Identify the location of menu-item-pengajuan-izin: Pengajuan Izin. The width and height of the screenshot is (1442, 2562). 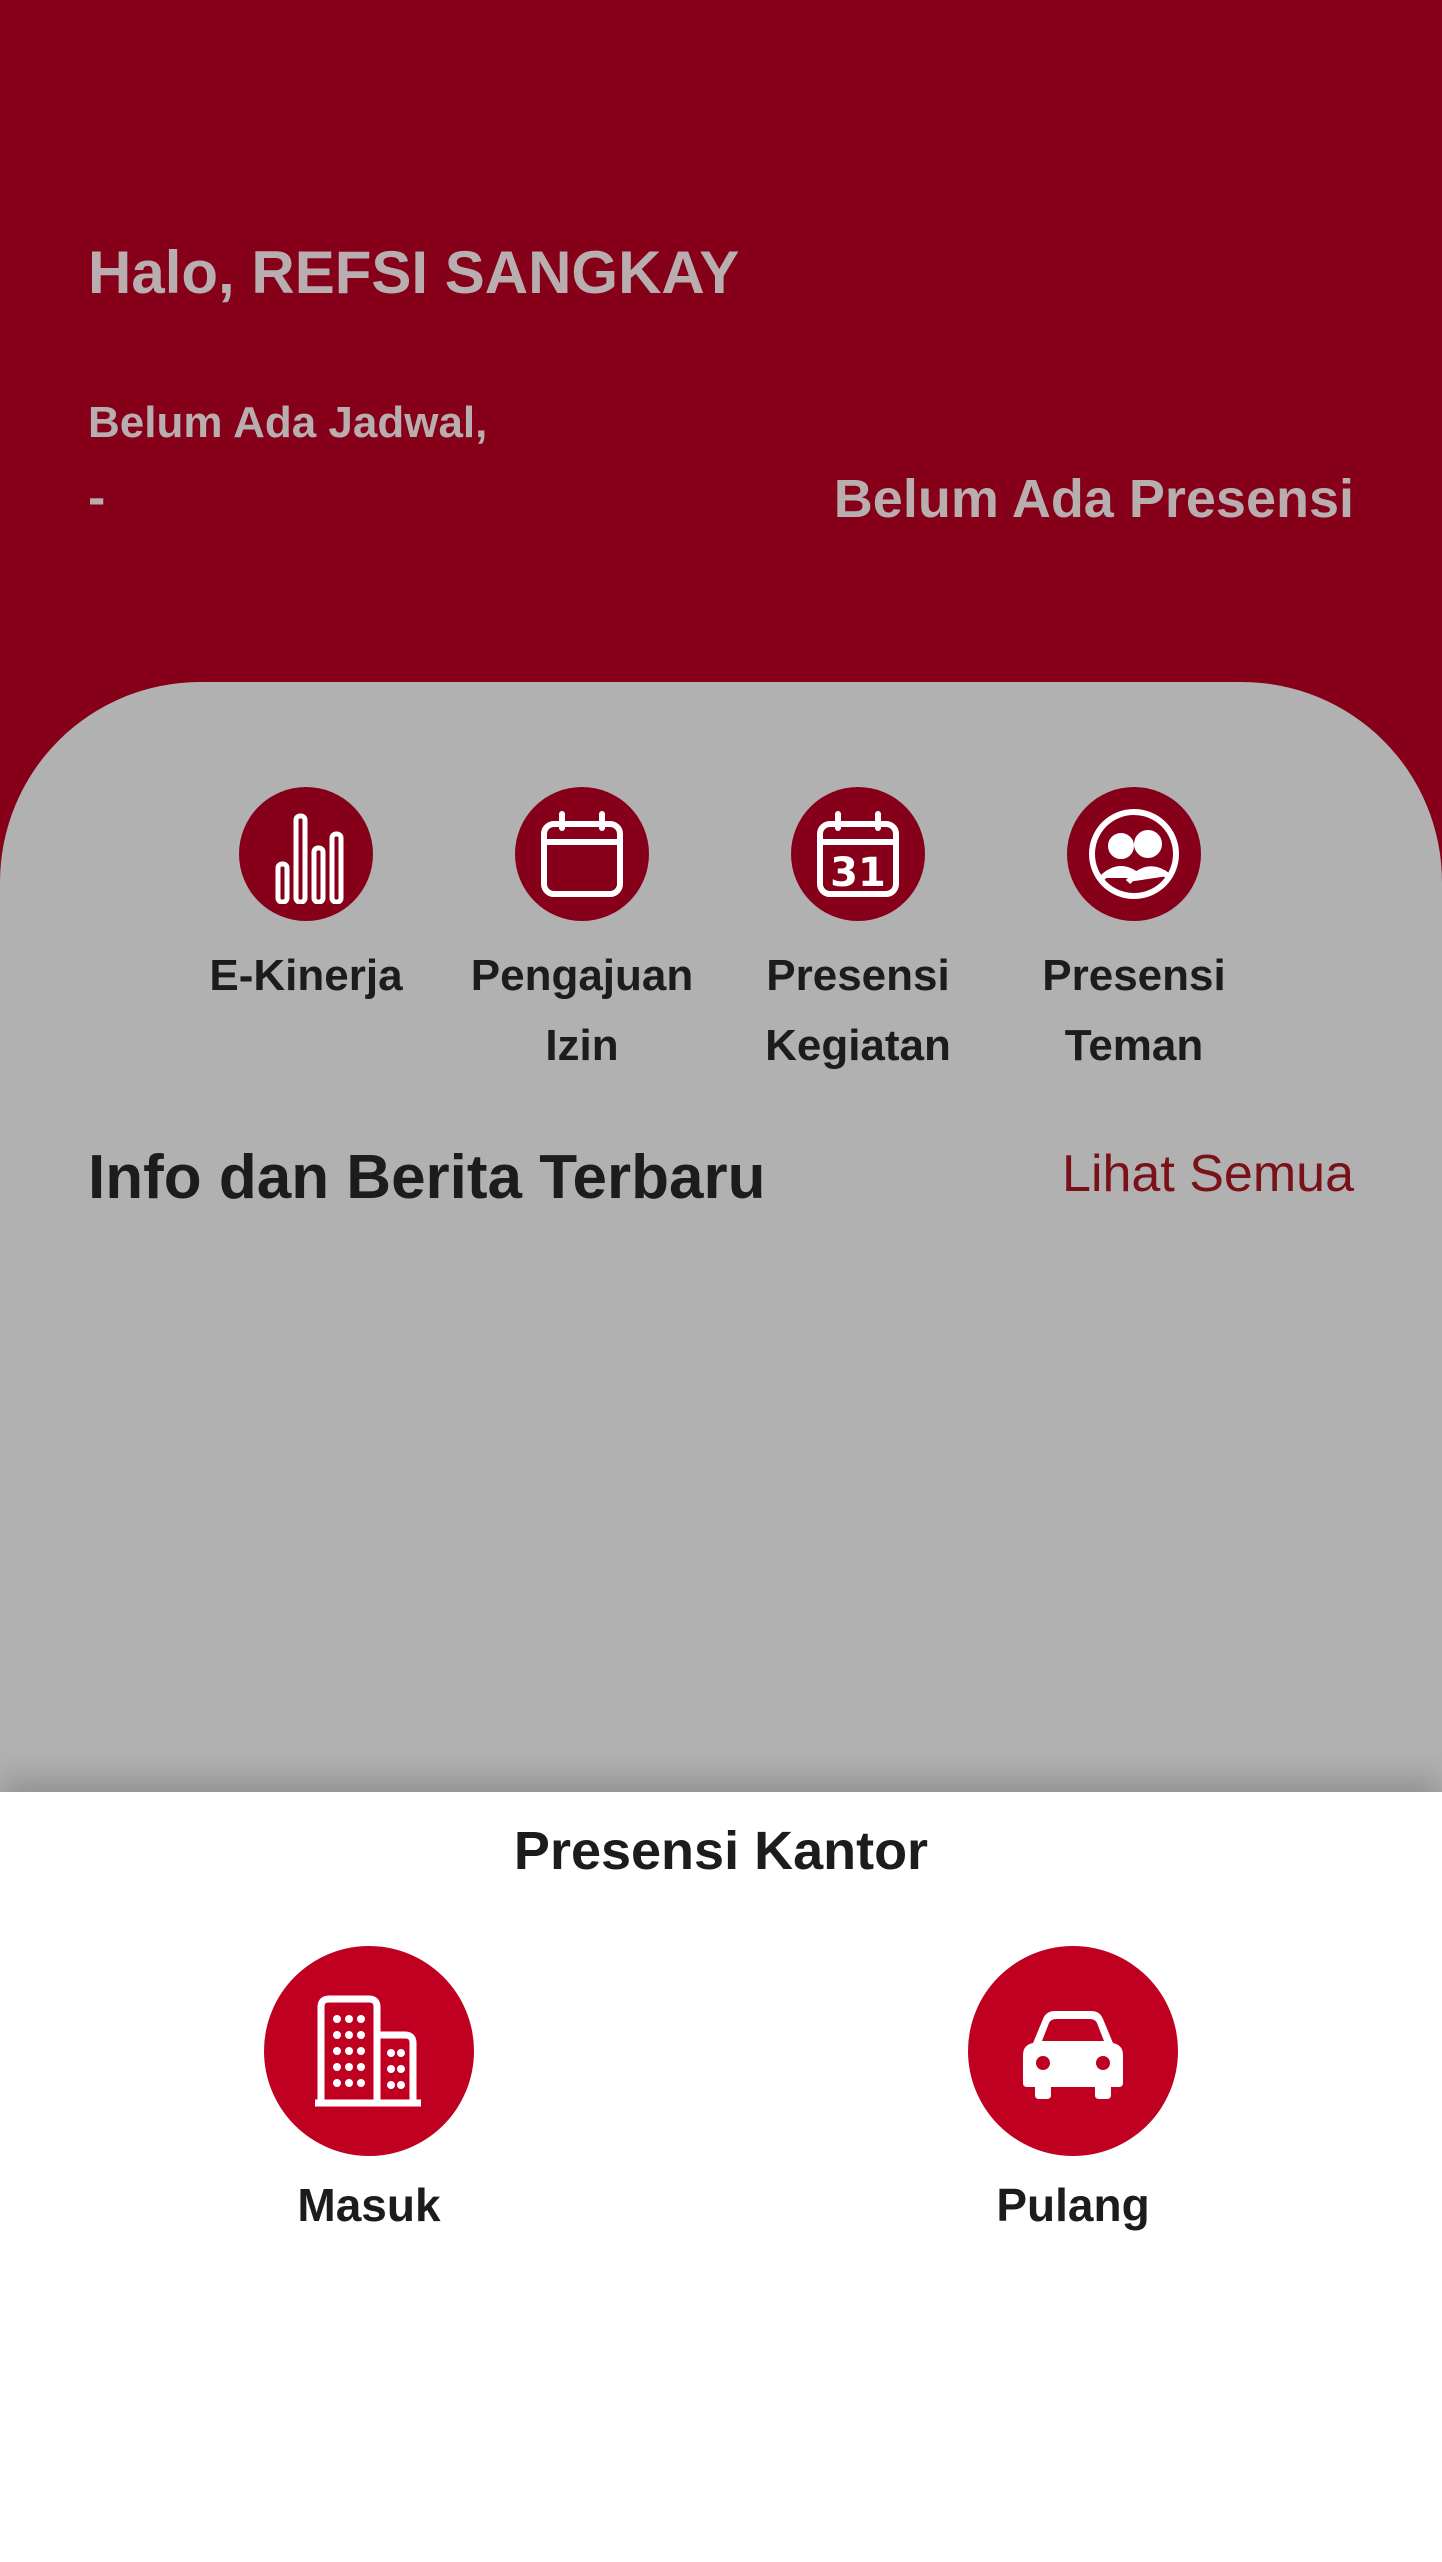
(582, 934).